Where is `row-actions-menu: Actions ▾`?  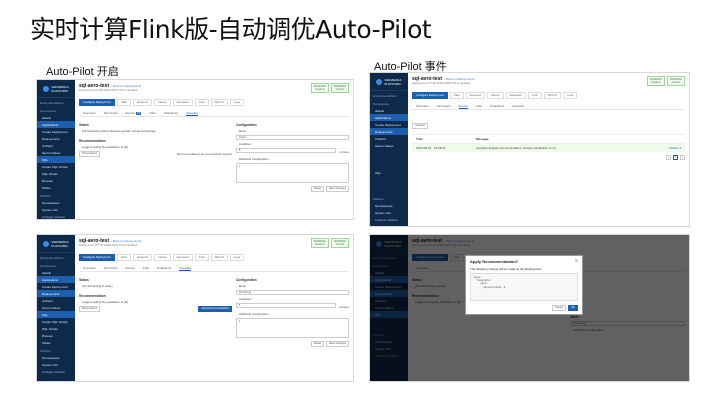
row-actions-menu: Actions ▾ is located at coordinates (675, 148).